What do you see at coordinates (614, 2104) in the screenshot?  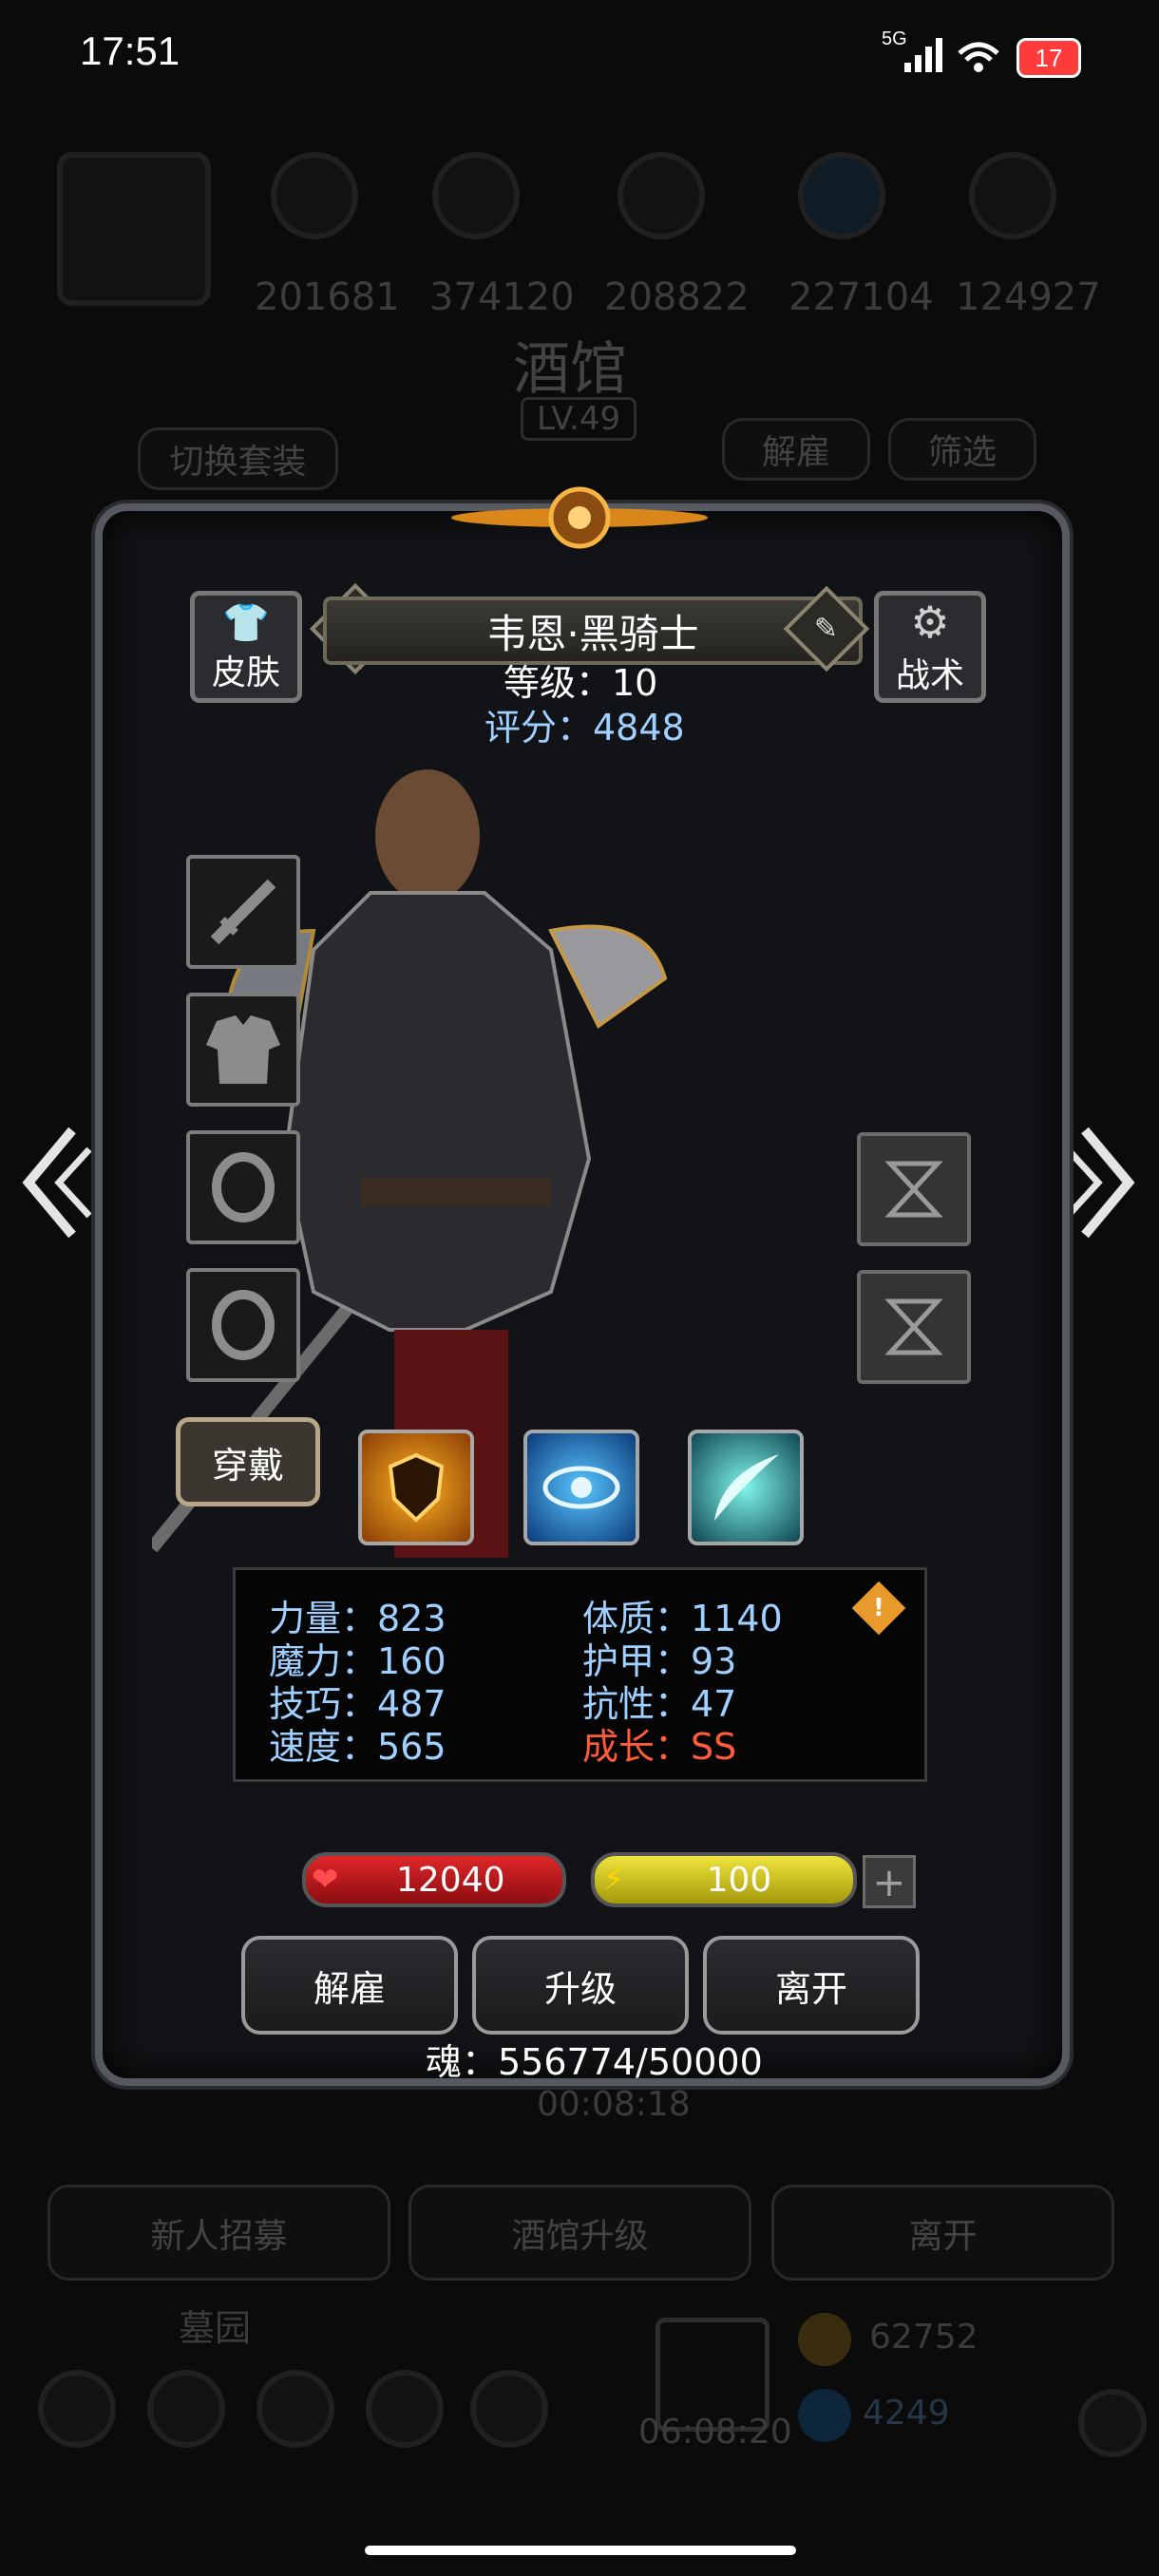 I see `bg-timer: 00:08:18` at bounding box center [614, 2104].